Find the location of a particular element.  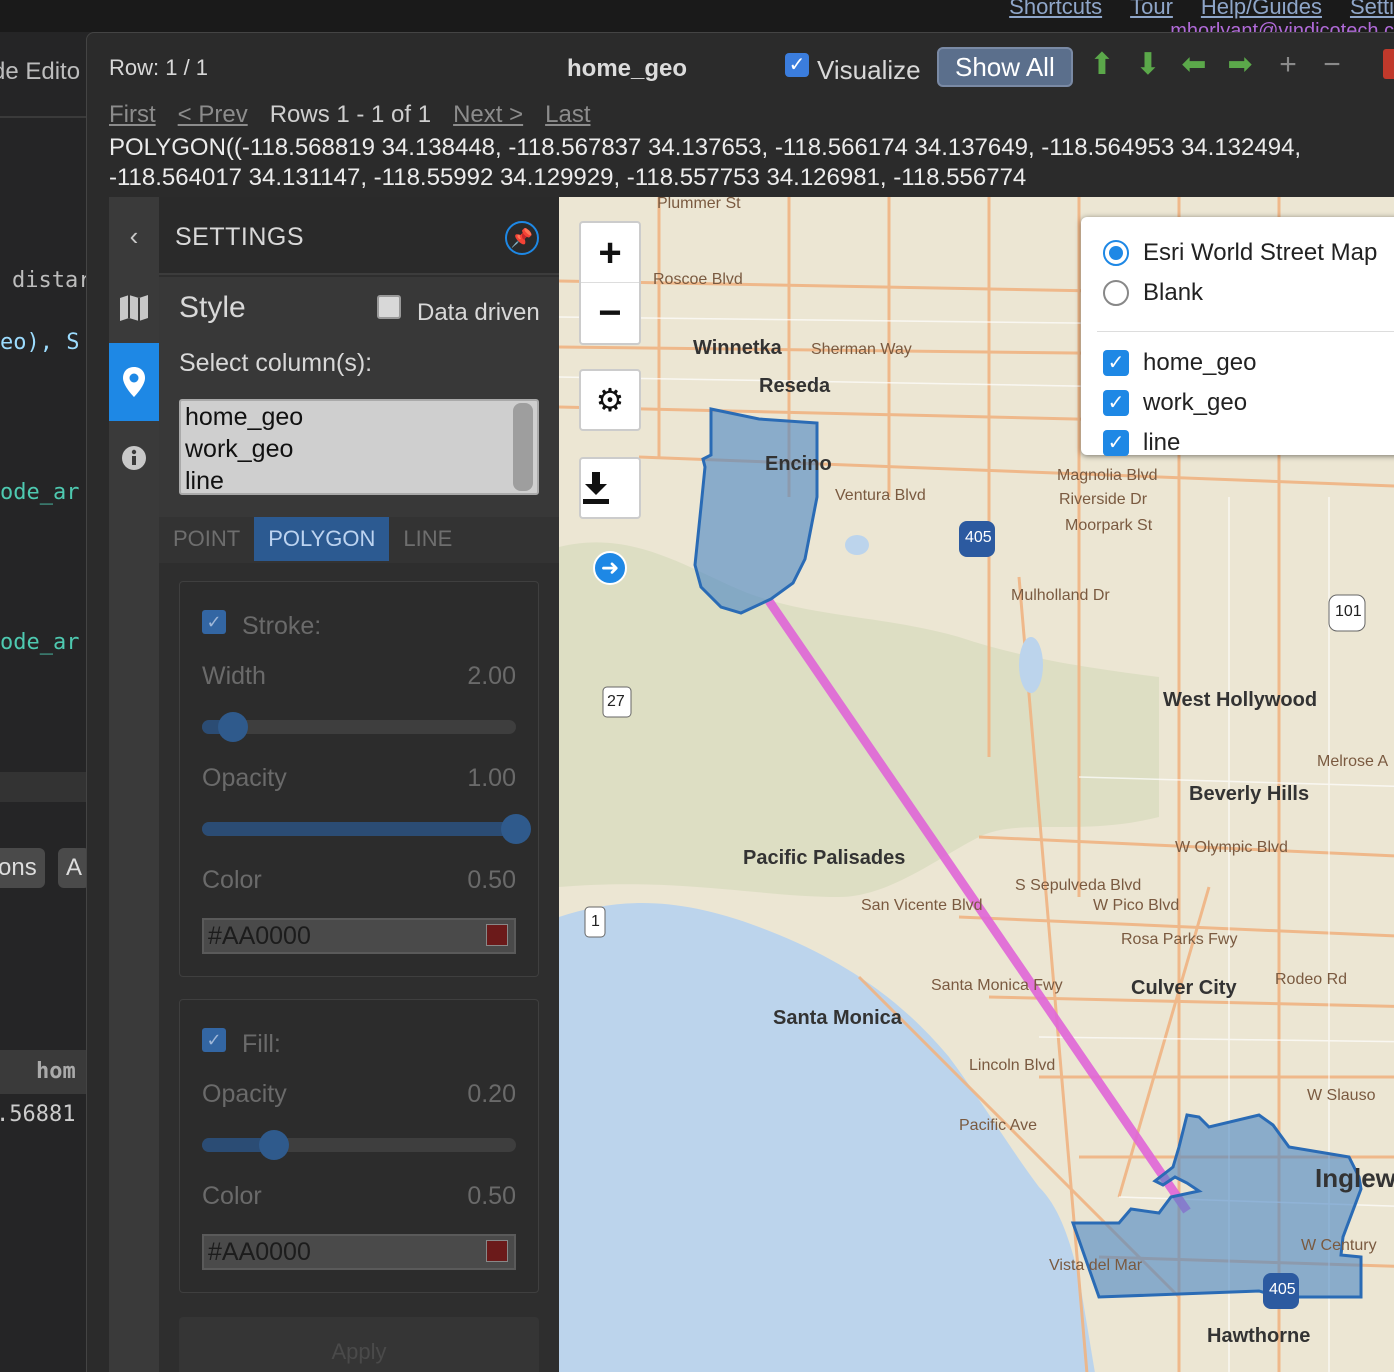

apply-button: Apply is located at coordinates (359, 1344).